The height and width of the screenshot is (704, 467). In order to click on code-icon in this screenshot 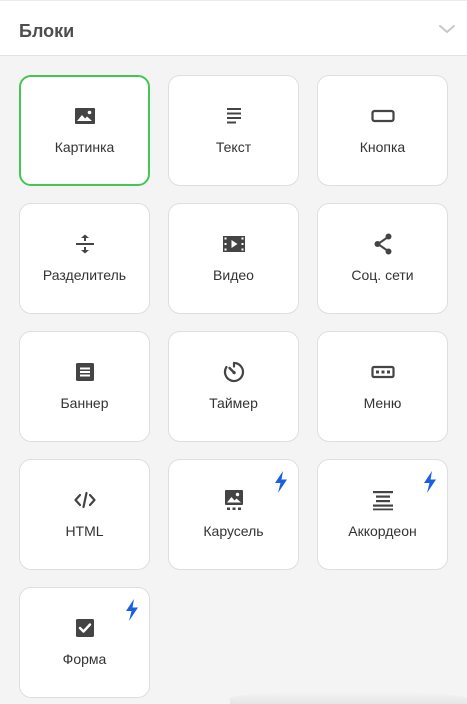, I will do `click(85, 500)`.